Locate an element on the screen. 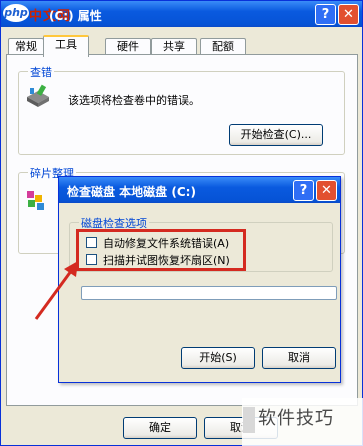 Image resolution: width=363 pixels, height=446 pixels. disk-check-icon is located at coordinates (38, 95).